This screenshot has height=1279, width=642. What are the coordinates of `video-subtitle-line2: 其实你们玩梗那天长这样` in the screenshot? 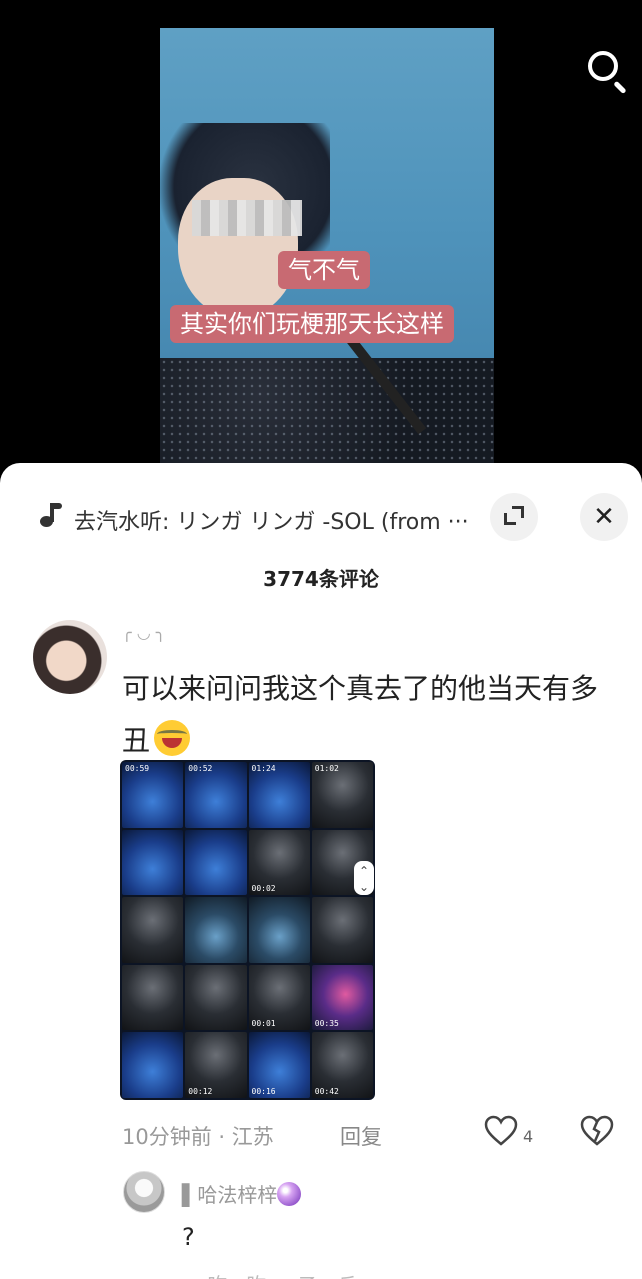 It's located at (312, 324).